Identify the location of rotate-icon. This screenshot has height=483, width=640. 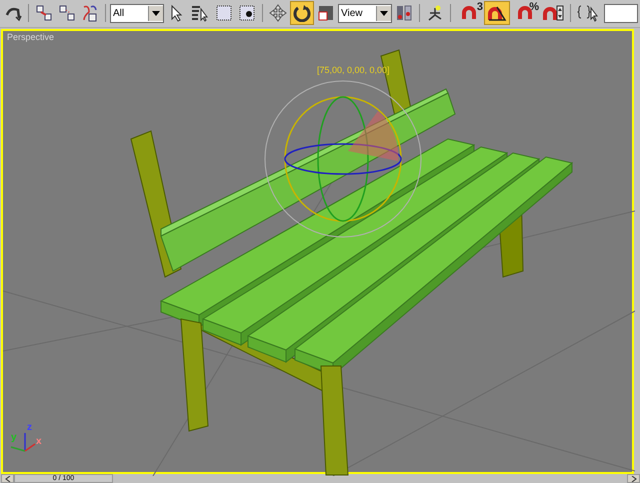
(302, 13).